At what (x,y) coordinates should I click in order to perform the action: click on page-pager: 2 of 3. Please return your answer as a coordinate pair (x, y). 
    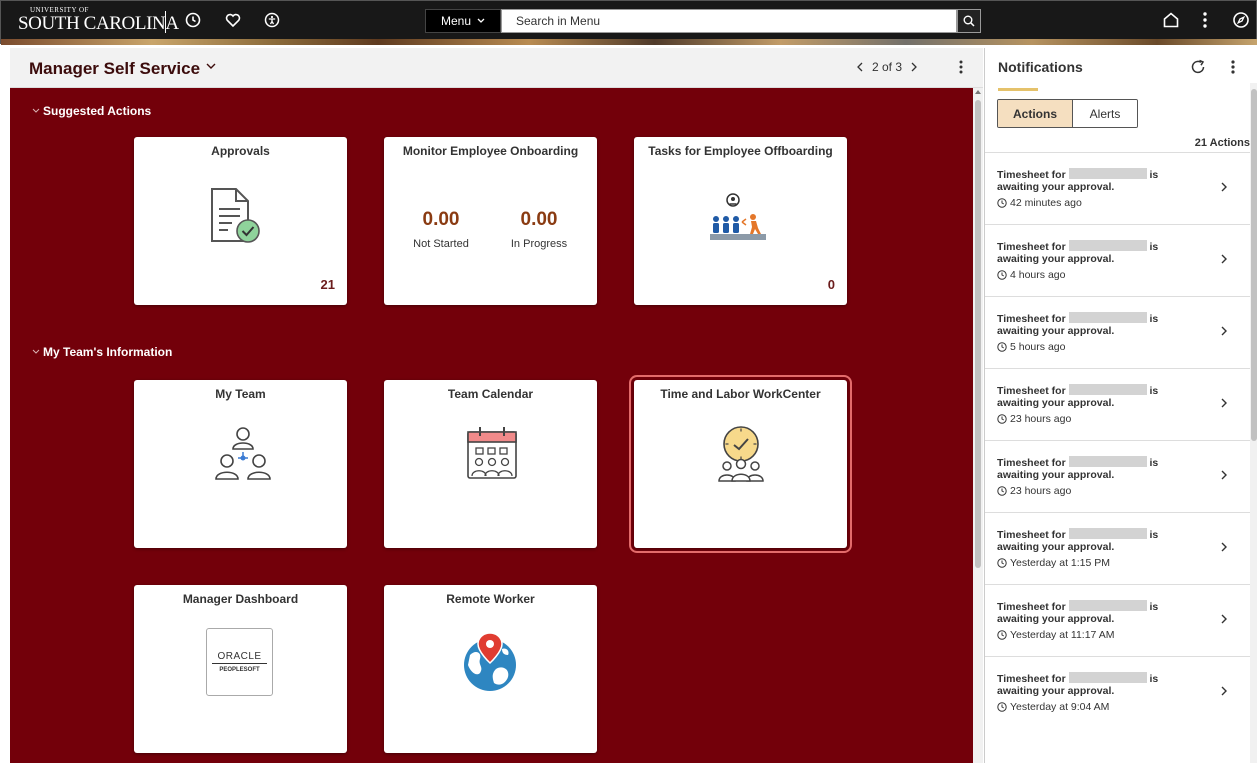
    Looking at the image, I should click on (887, 67).